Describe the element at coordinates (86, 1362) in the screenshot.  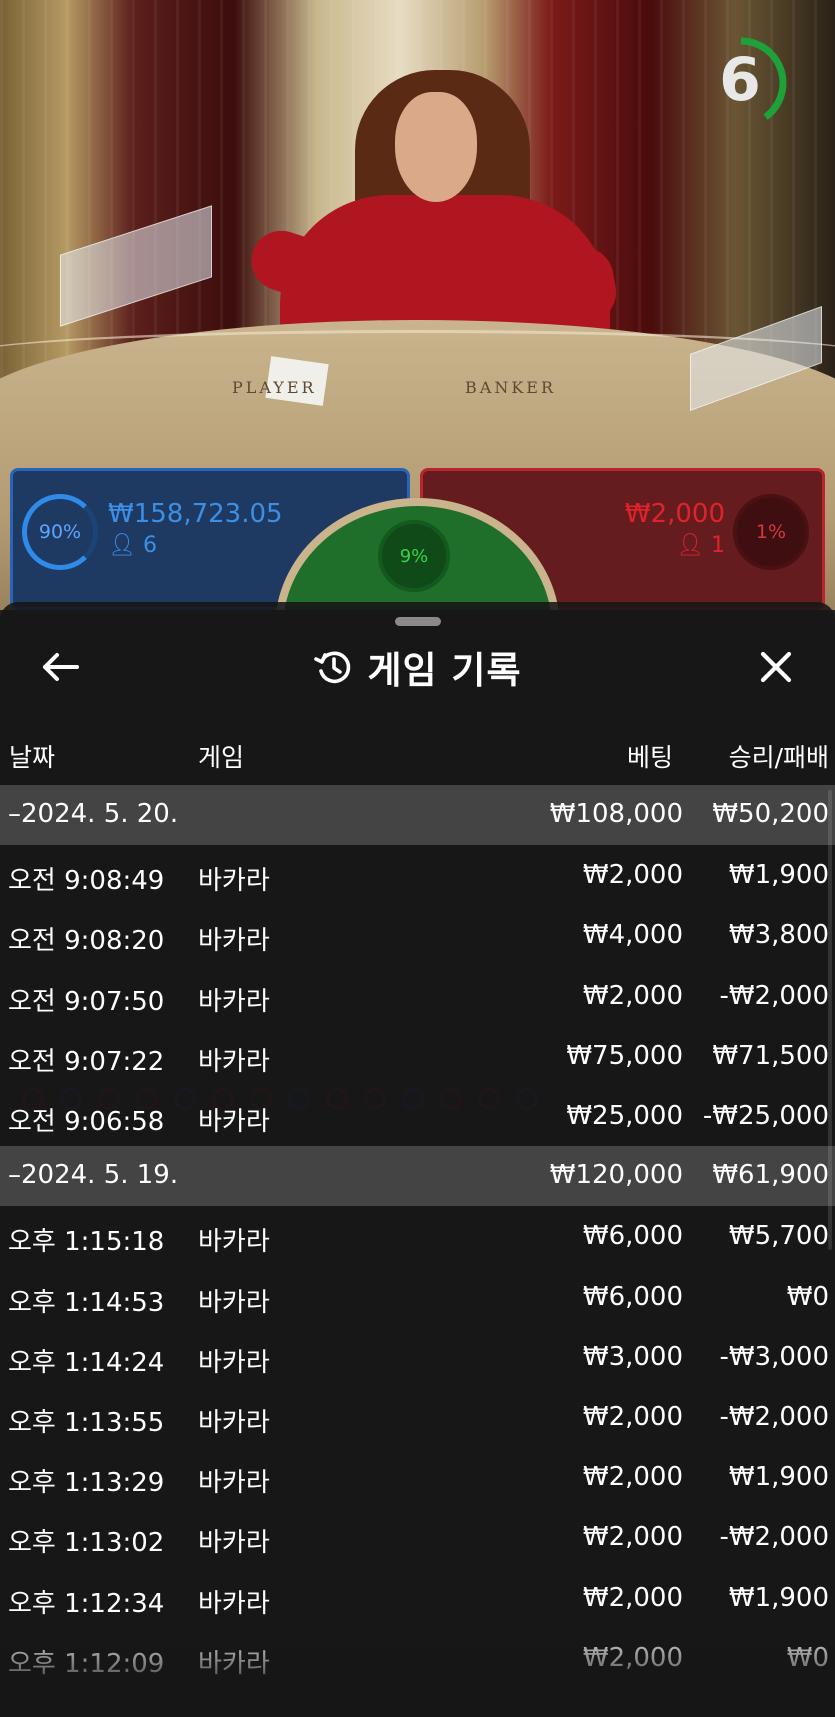
I see `row-time: 오후 1:14:24` at that location.